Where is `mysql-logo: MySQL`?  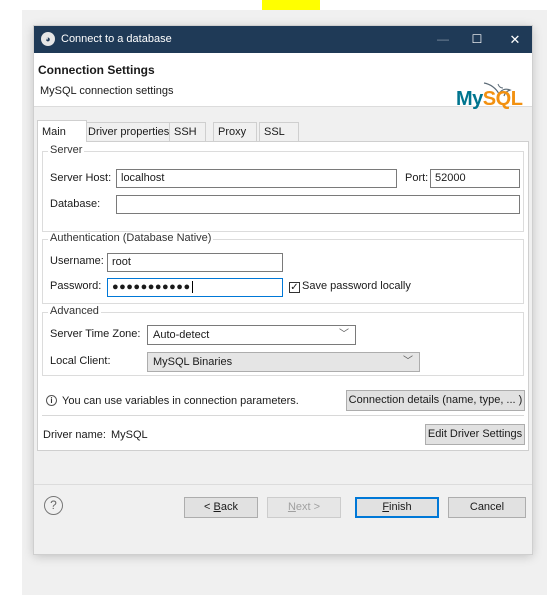
mysql-logo: MySQL is located at coordinates (489, 99).